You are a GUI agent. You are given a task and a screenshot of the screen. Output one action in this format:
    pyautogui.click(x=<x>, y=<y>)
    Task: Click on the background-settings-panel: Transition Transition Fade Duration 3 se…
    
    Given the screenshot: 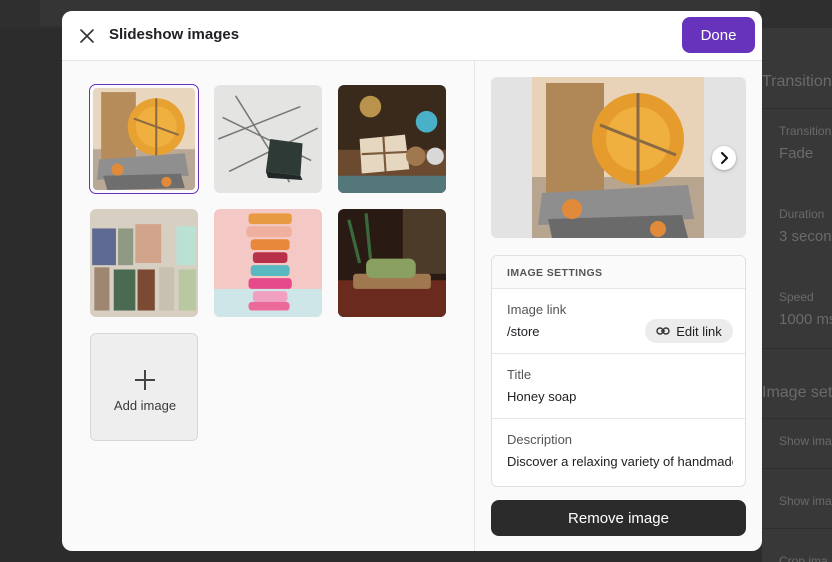 What is the action you would take?
    pyautogui.click(x=797, y=295)
    